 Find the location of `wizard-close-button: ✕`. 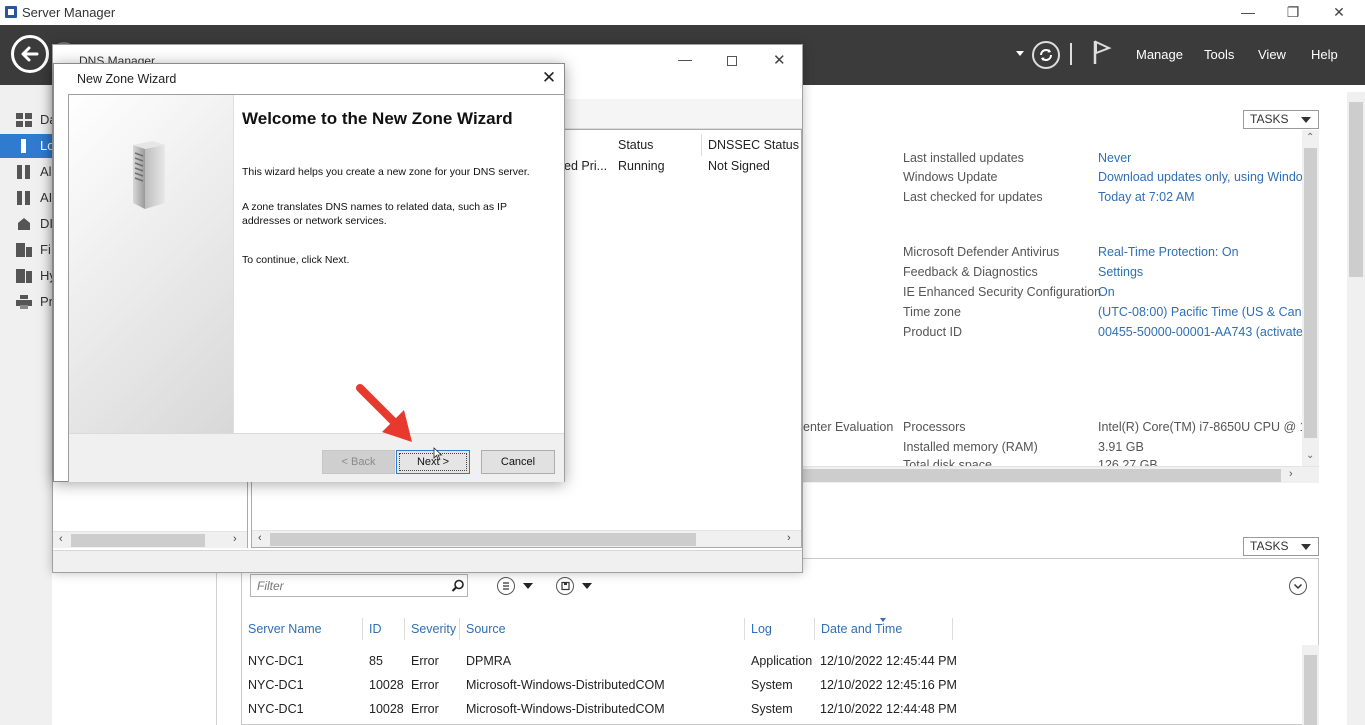

wizard-close-button: ✕ is located at coordinates (549, 78).